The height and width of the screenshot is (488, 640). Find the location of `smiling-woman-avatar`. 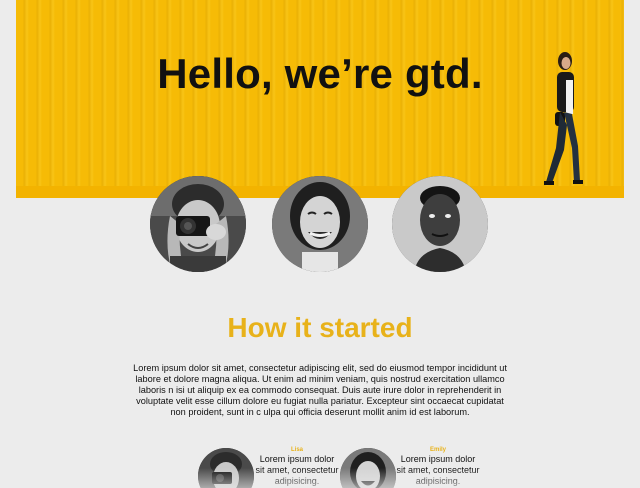

smiling-woman-avatar is located at coordinates (320, 224).